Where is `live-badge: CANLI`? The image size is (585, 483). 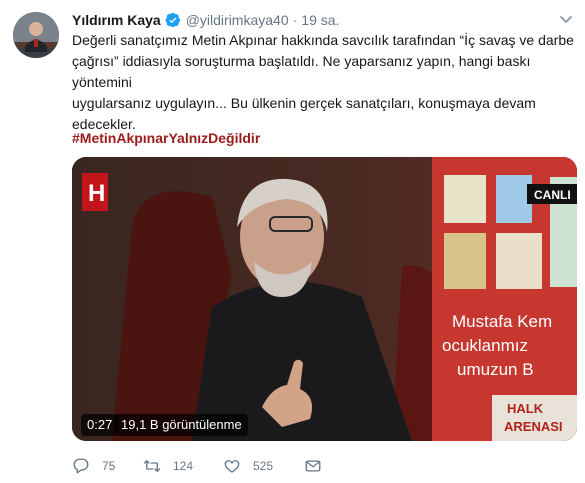 live-badge: CANLI is located at coordinates (552, 195).